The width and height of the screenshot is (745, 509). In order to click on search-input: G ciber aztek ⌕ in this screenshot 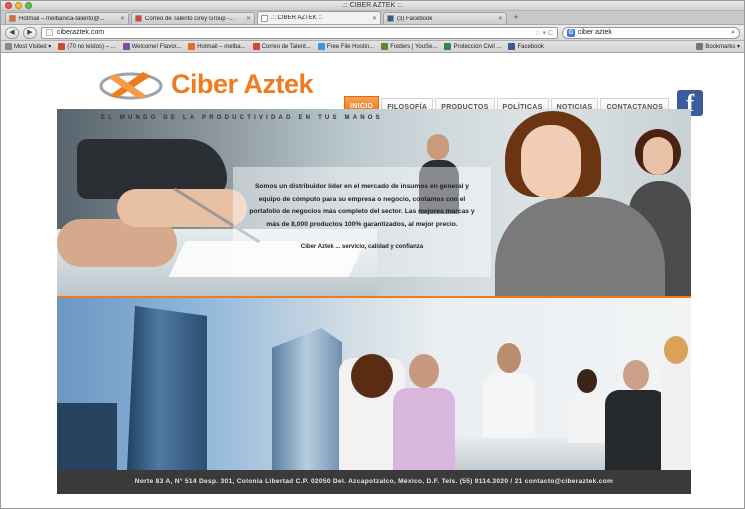, I will do `click(651, 32)`.